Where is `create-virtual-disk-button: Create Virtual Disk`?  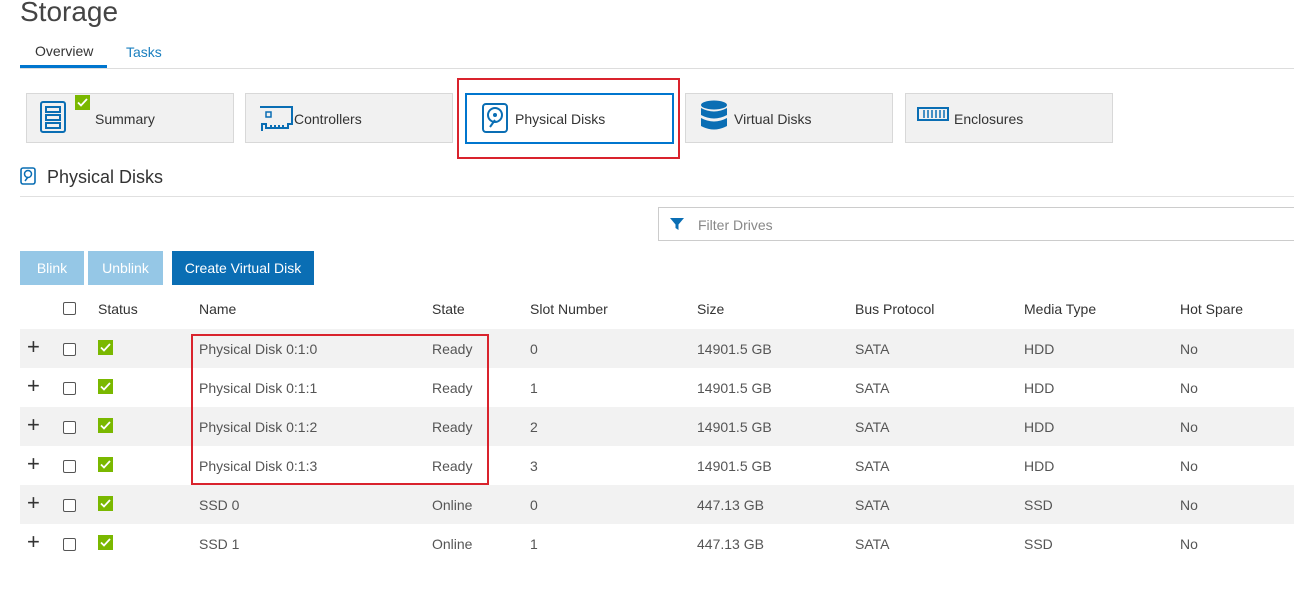
create-virtual-disk-button: Create Virtual Disk is located at coordinates (243, 268).